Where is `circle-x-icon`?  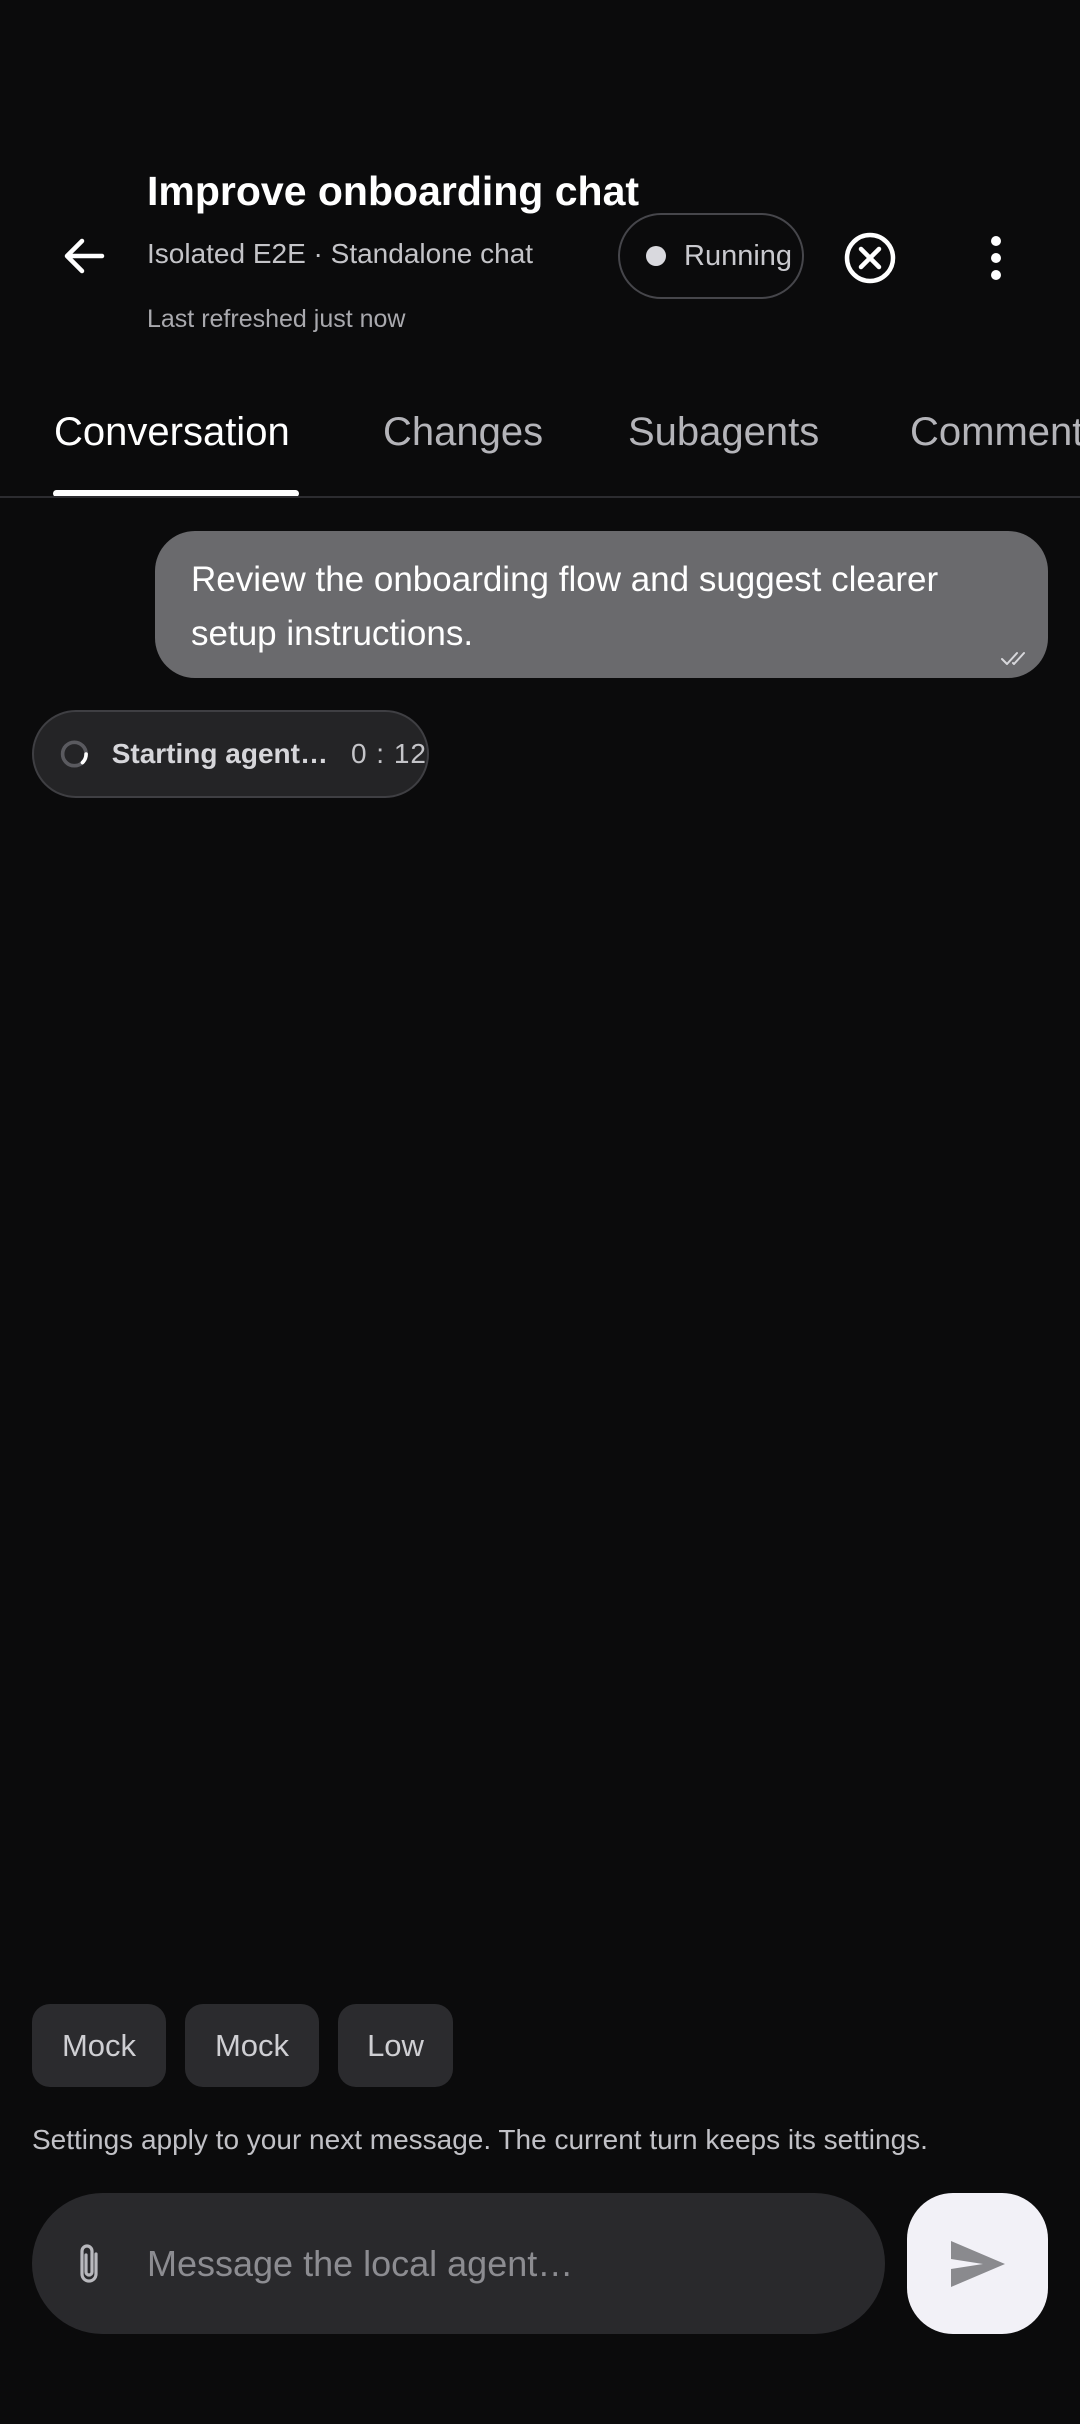 circle-x-icon is located at coordinates (870, 258).